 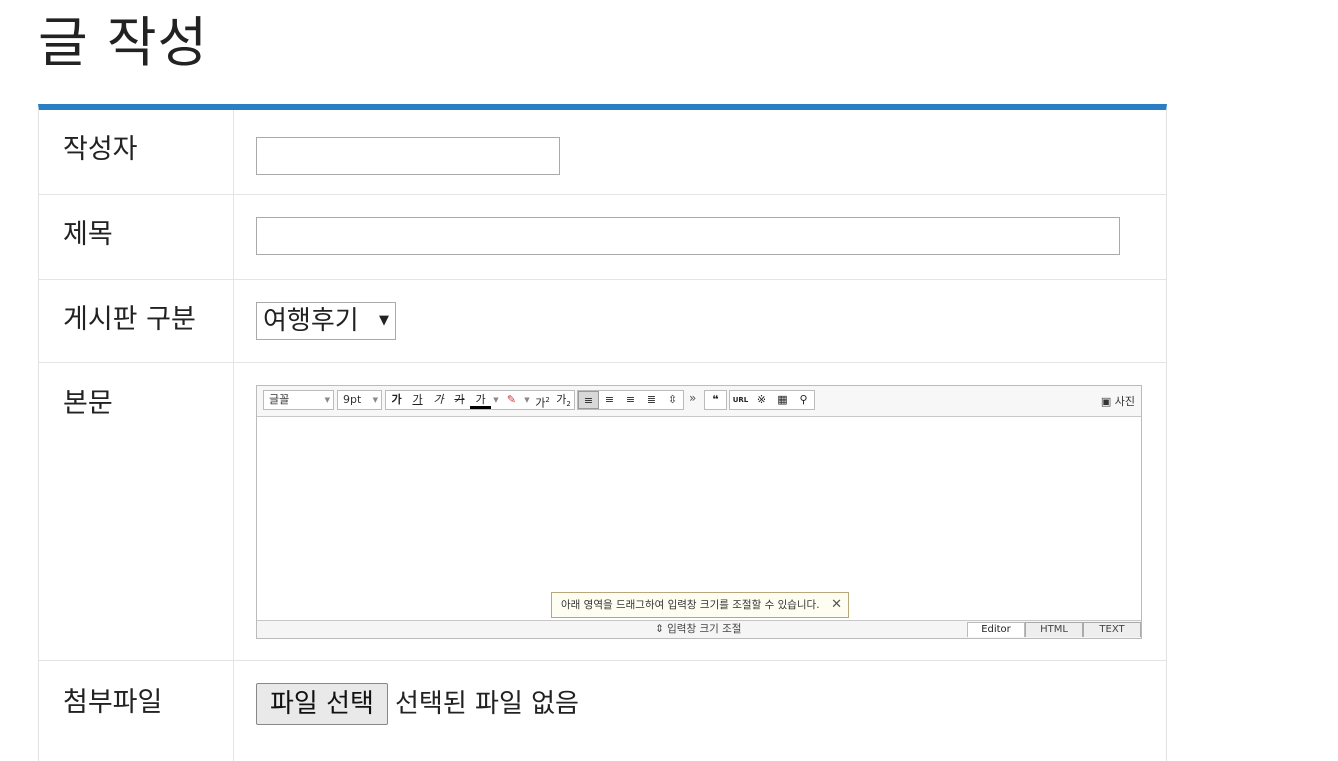 I want to click on link-button: URL, so click(x=740, y=400).